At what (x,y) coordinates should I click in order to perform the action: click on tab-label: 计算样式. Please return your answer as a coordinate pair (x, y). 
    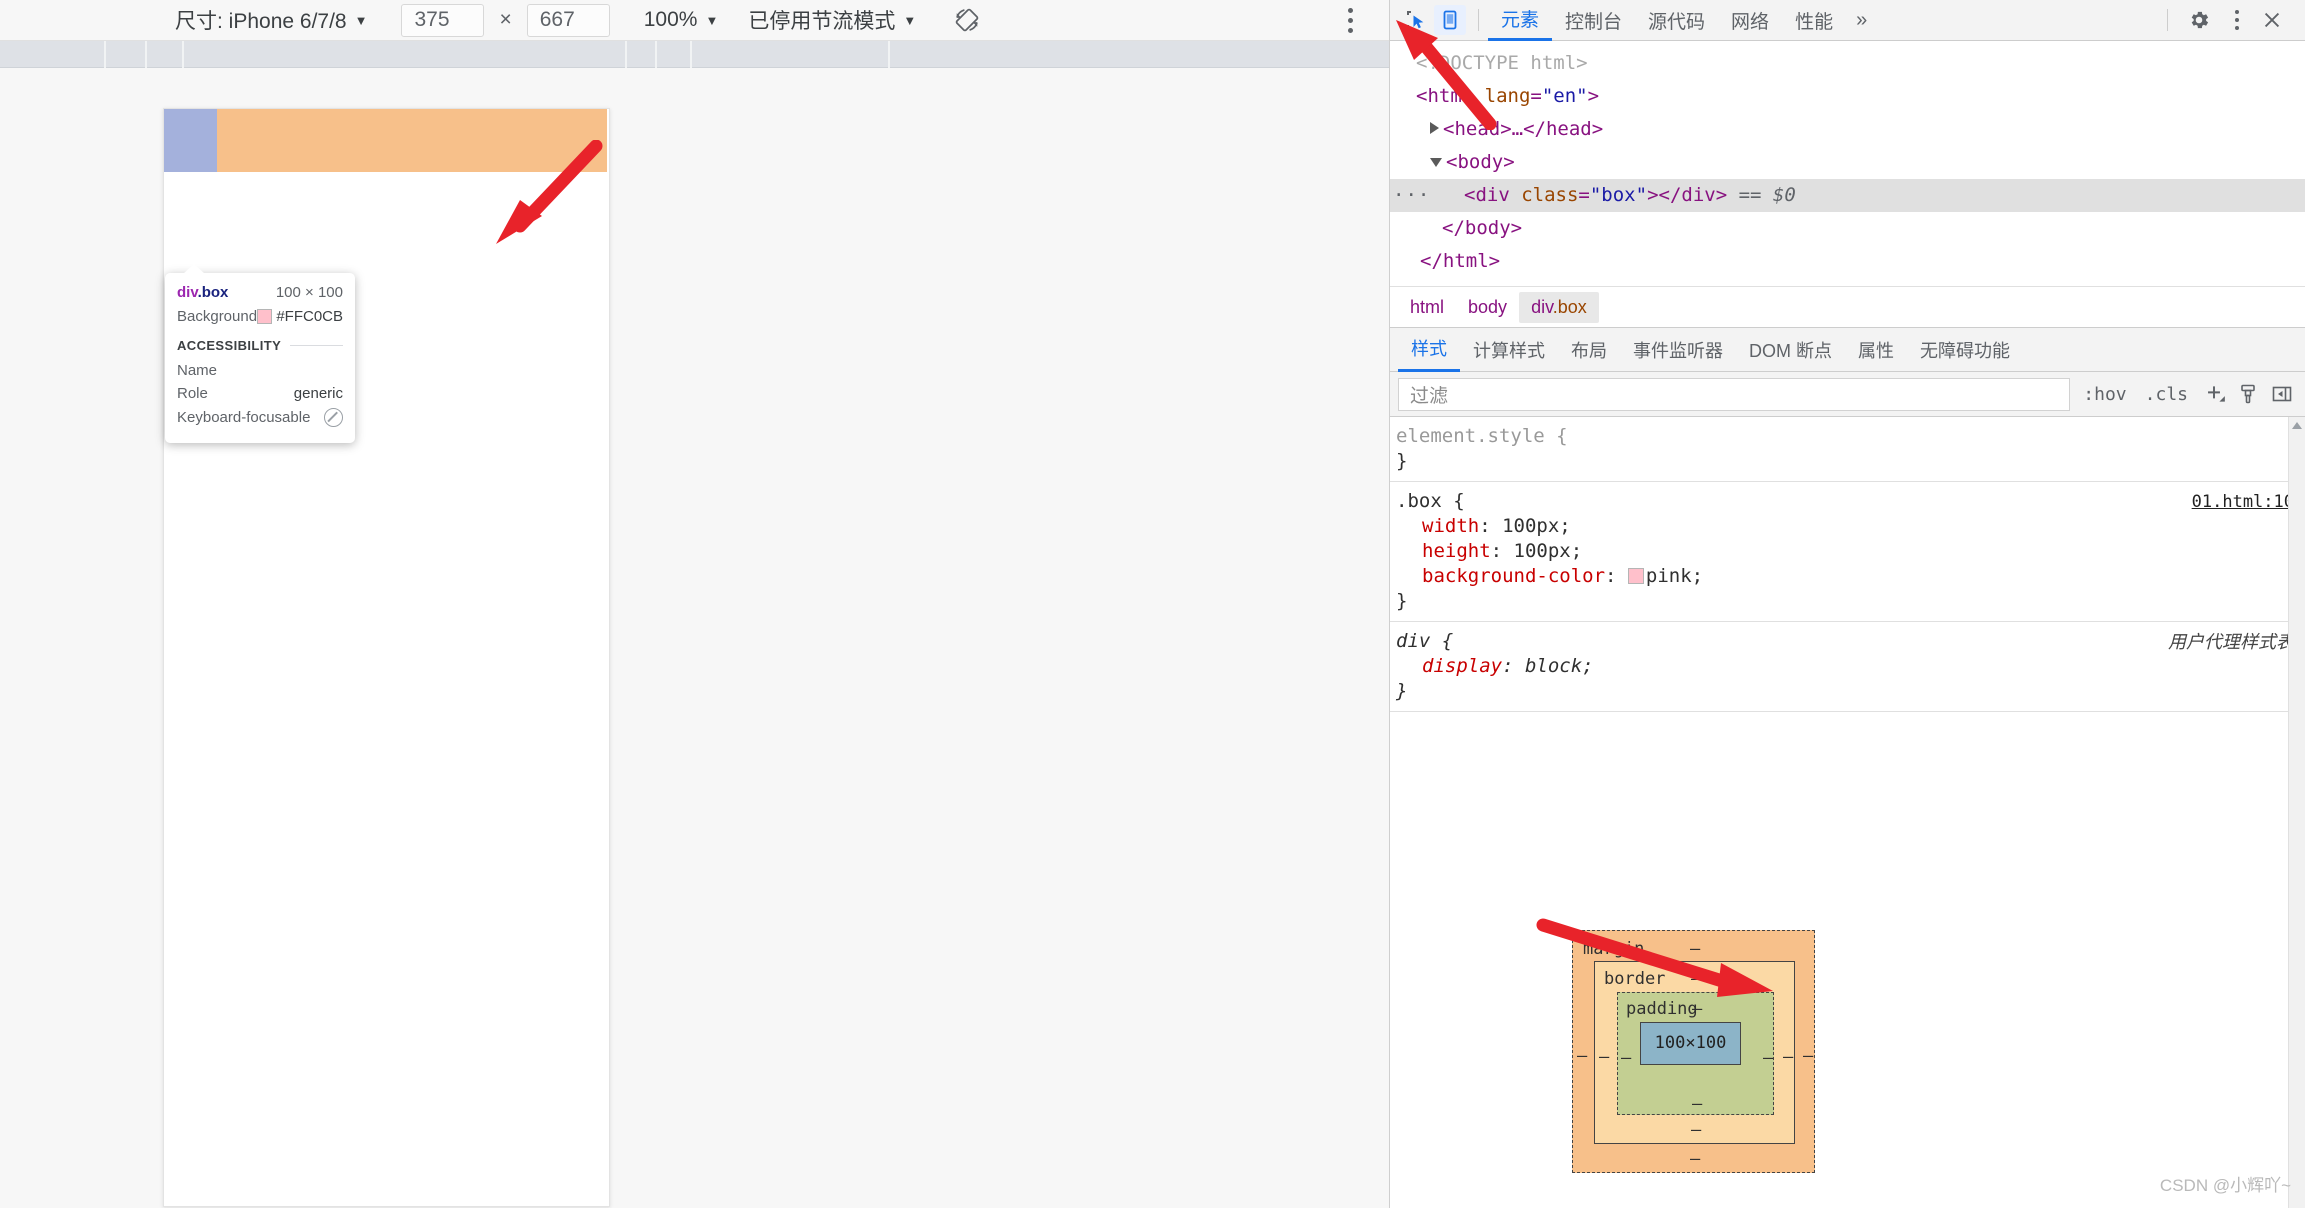
    Looking at the image, I should click on (1509, 350).